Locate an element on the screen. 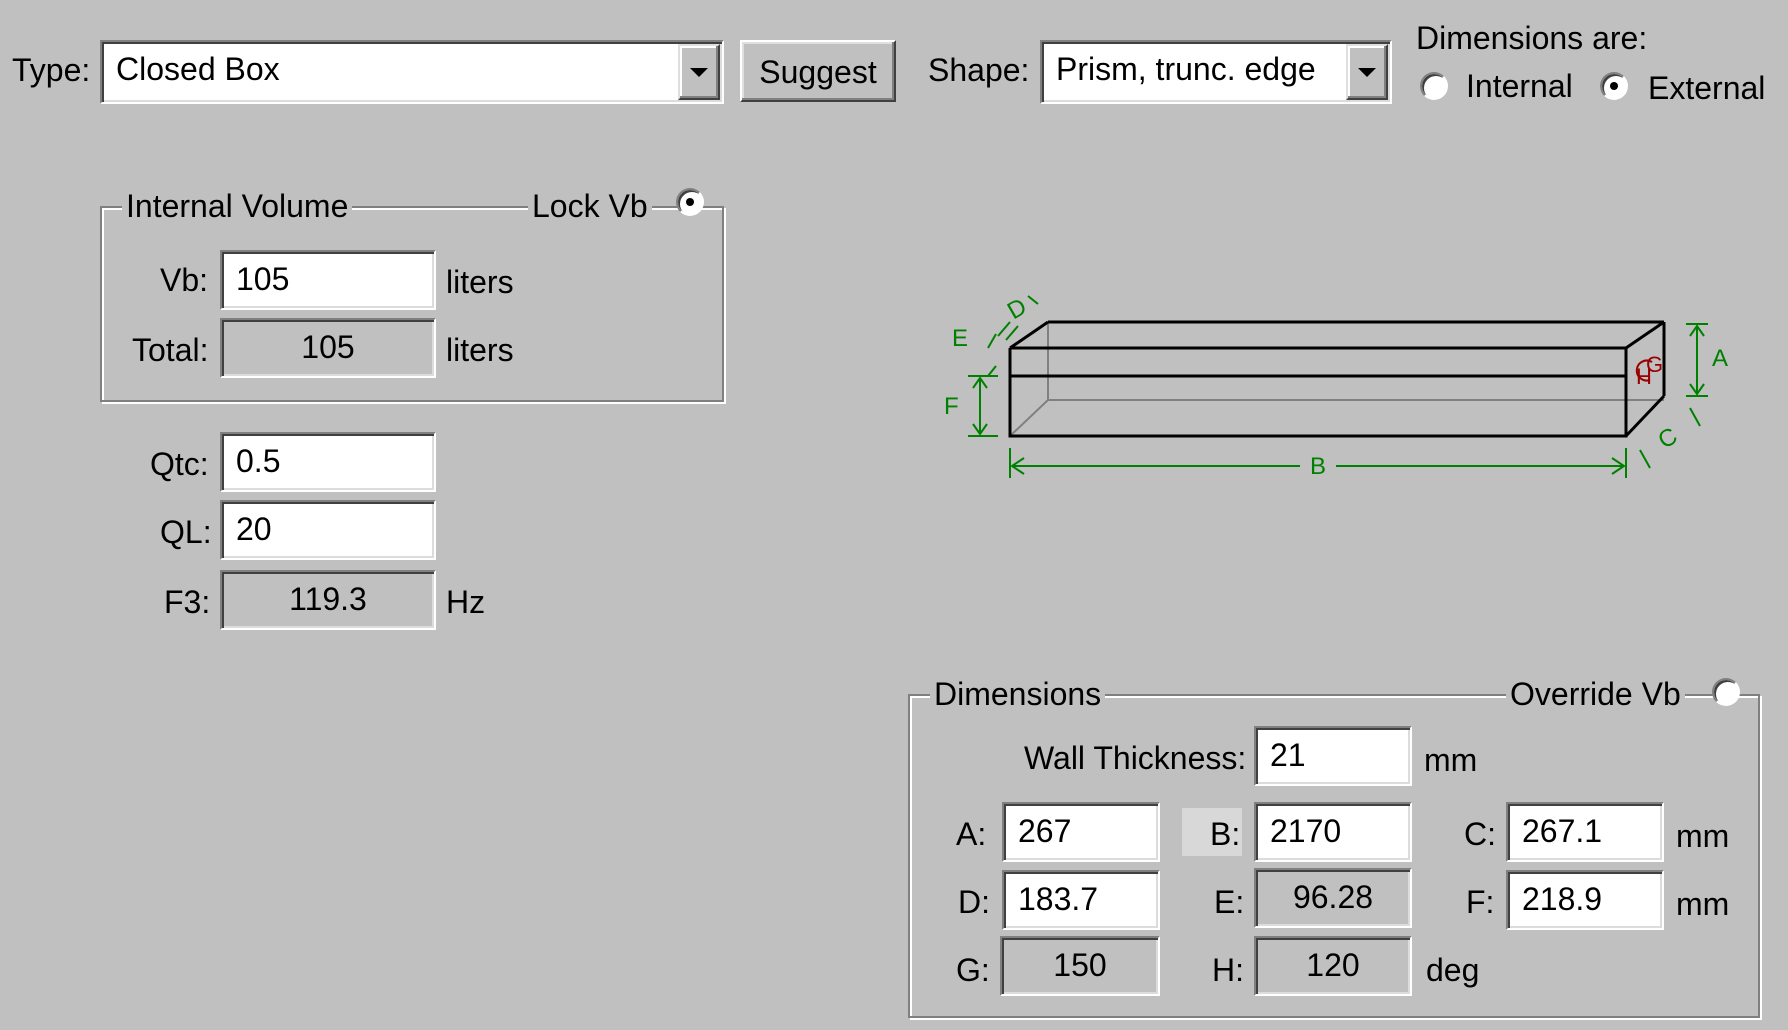 The image size is (1788, 1030). internal-radio is located at coordinates (1434, 86).